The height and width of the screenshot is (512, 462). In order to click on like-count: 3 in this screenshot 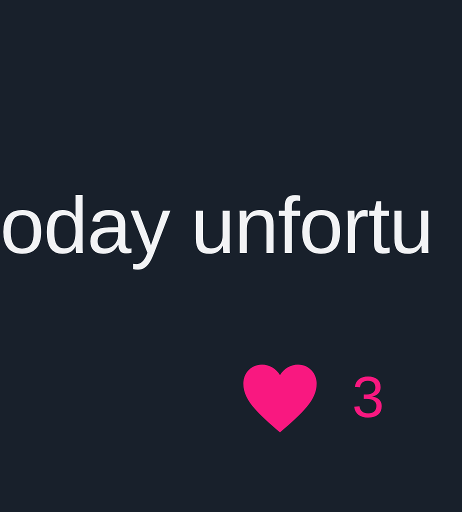, I will do `click(368, 398)`.